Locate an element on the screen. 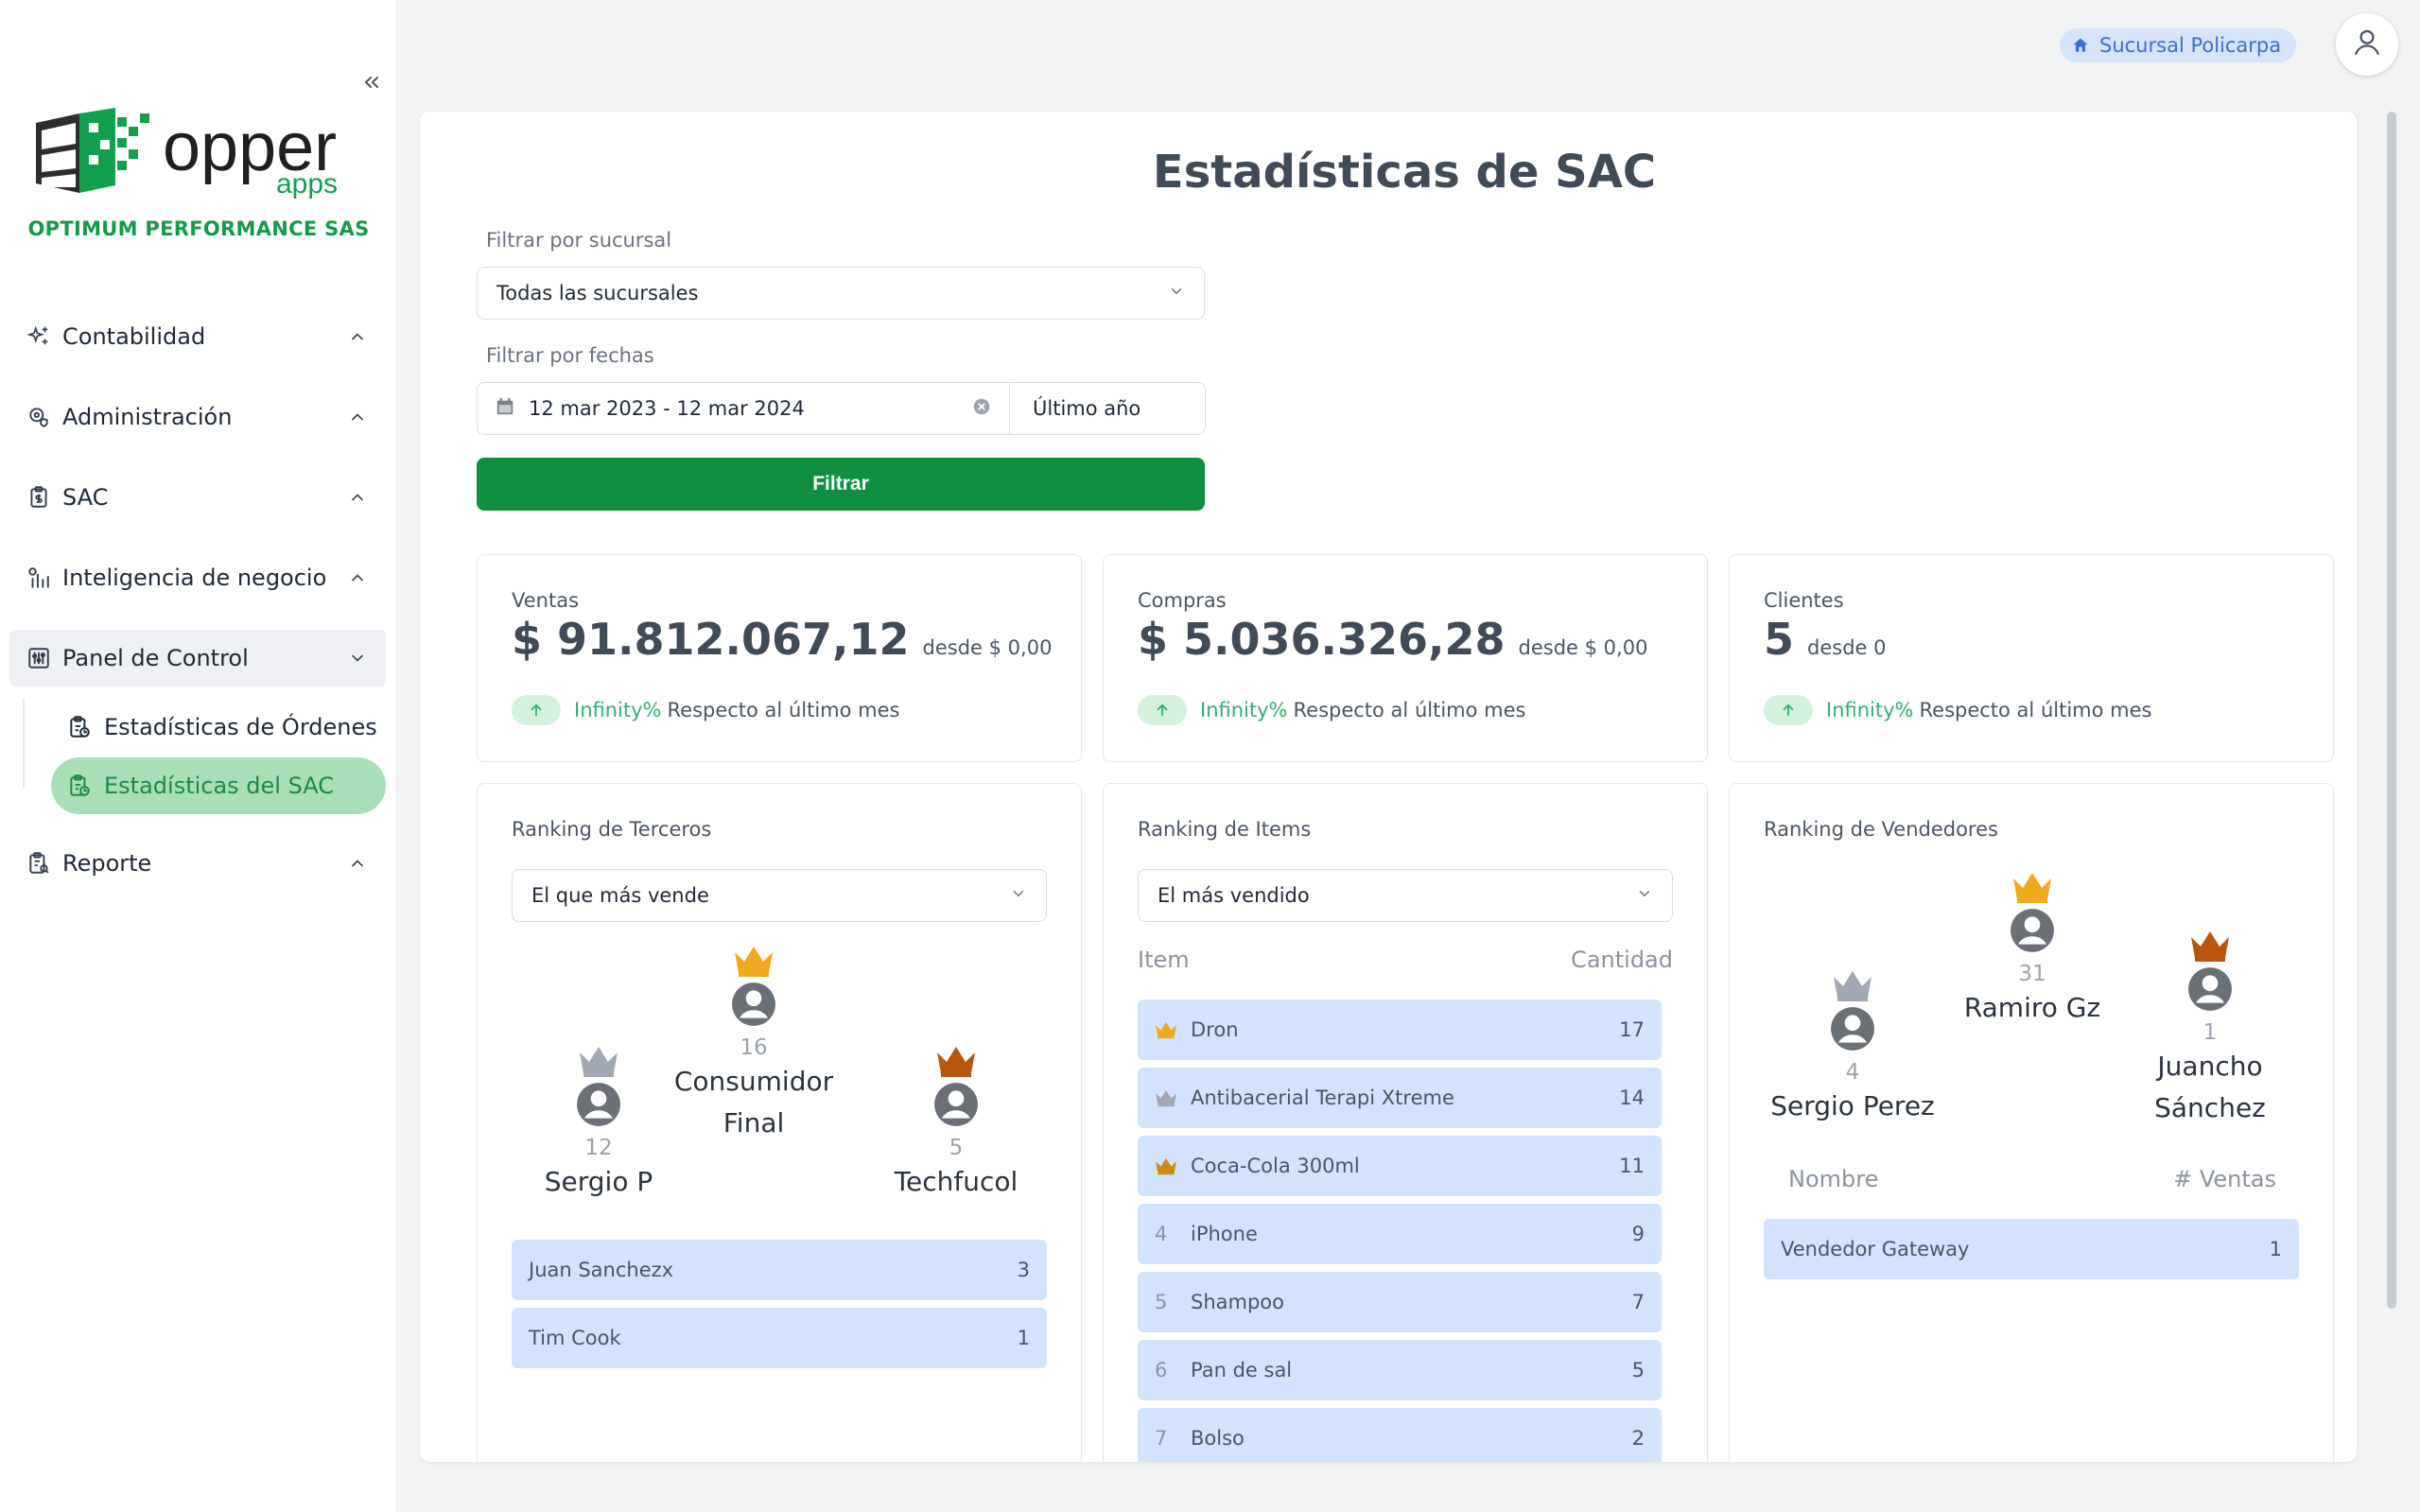 This screenshot has height=1512, width=2420. row-name: Vendedor Gateway is located at coordinates (1876, 1249).